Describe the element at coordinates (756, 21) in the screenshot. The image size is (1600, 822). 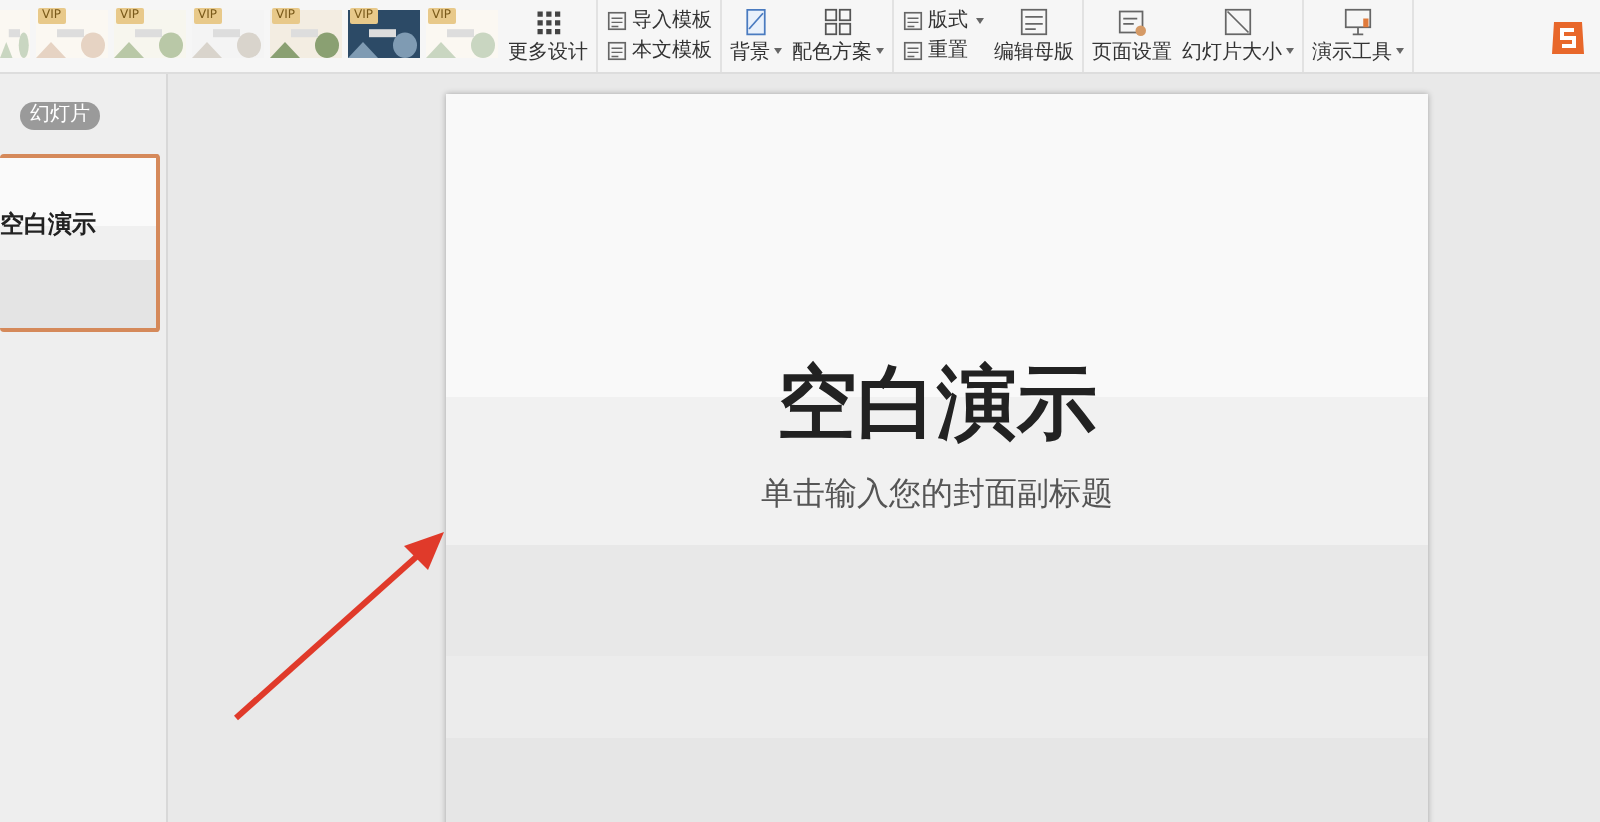
I see `background-icon` at that location.